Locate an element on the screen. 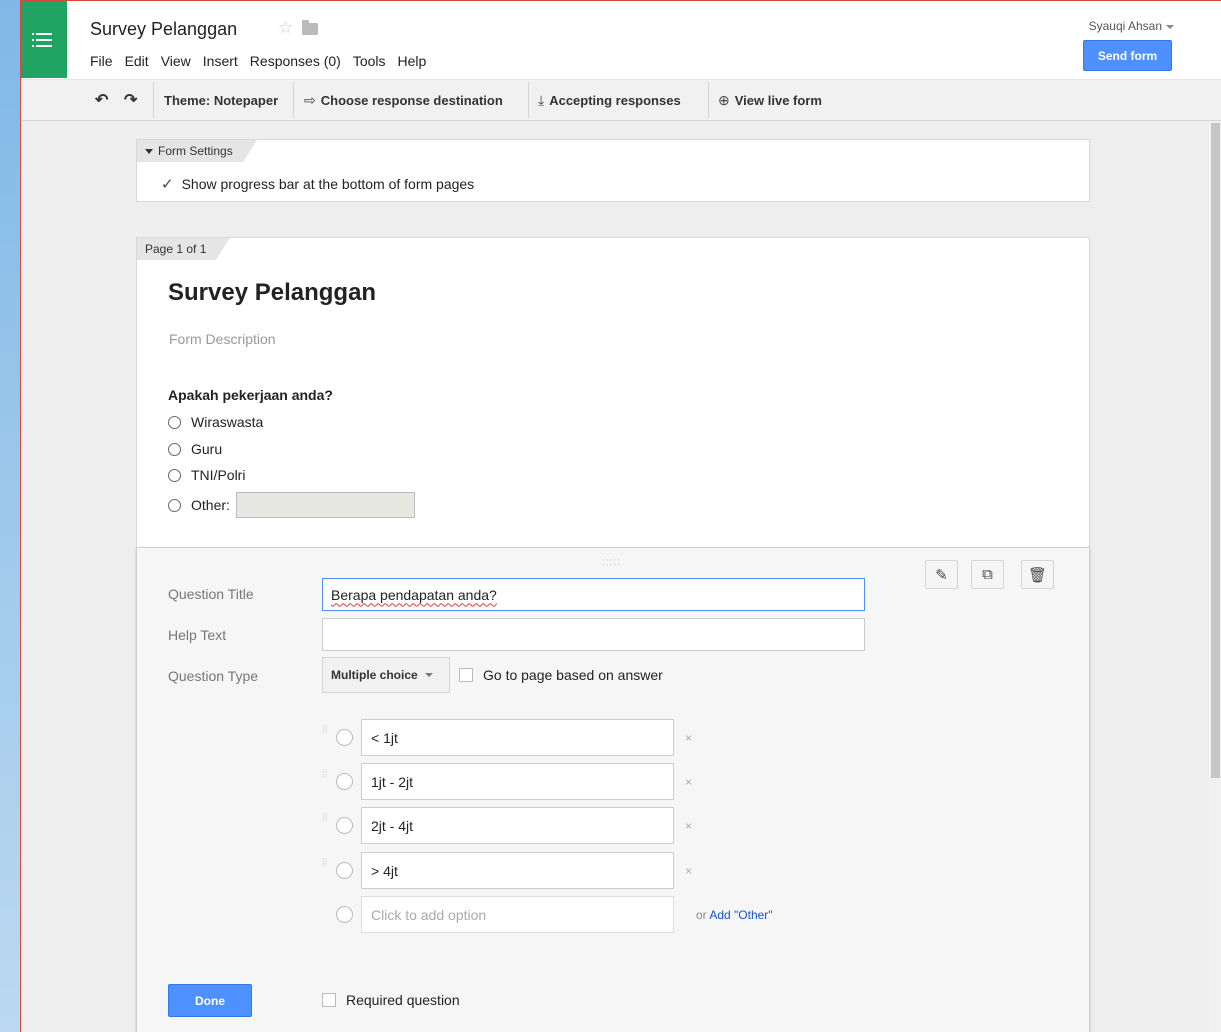 Image resolution: width=1221 pixels, height=1032 pixels. question-title-value: Berapa pendapatan anda? is located at coordinates (414, 594).